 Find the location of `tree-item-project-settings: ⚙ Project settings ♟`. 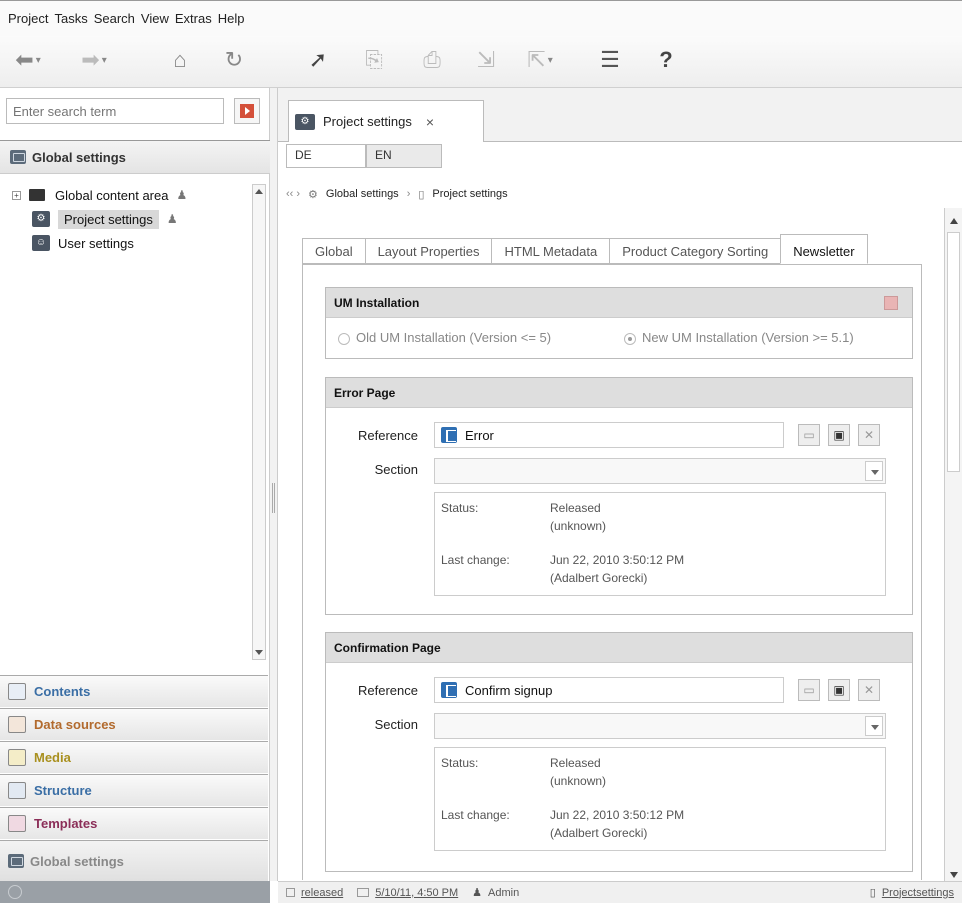

tree-item-project-settings: ⚙ Project settings ♟ is located at coordinates (105, 219).